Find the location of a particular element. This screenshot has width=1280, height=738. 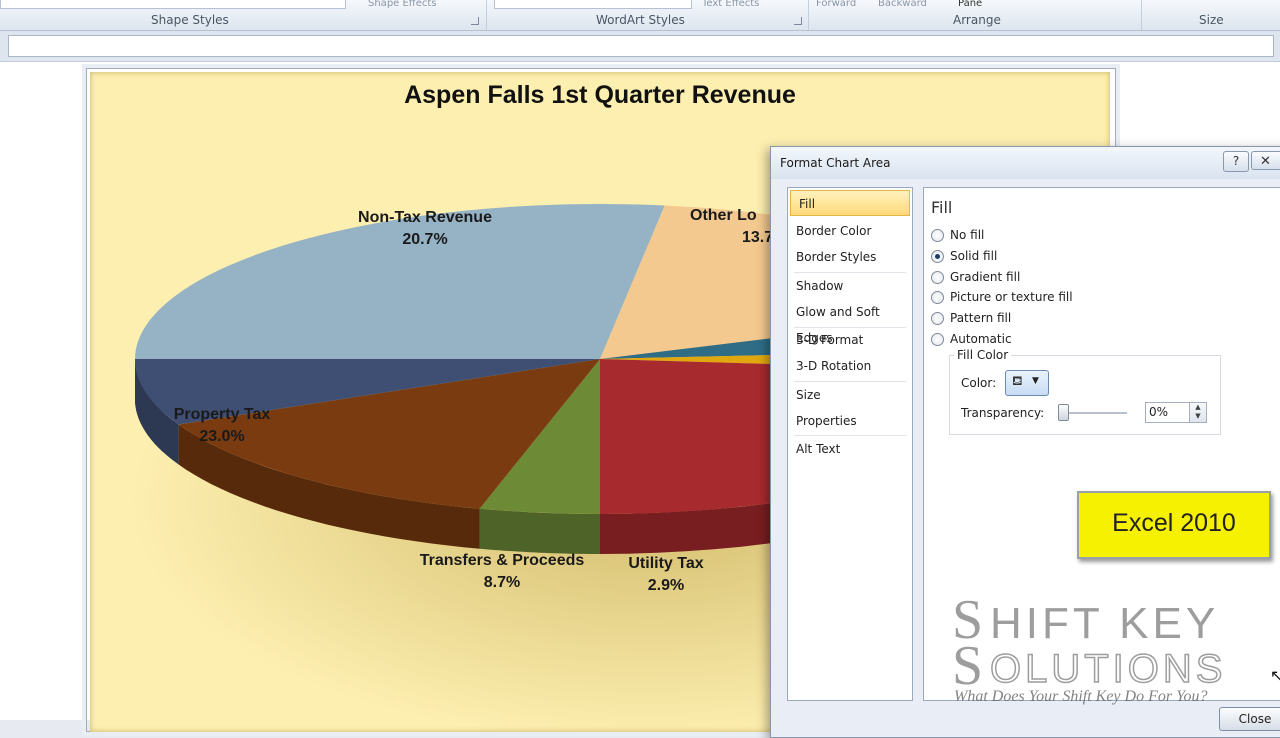

nav-item-glow-soft-edges: Glow and Soft Edges is located at coordinates (850, 322).